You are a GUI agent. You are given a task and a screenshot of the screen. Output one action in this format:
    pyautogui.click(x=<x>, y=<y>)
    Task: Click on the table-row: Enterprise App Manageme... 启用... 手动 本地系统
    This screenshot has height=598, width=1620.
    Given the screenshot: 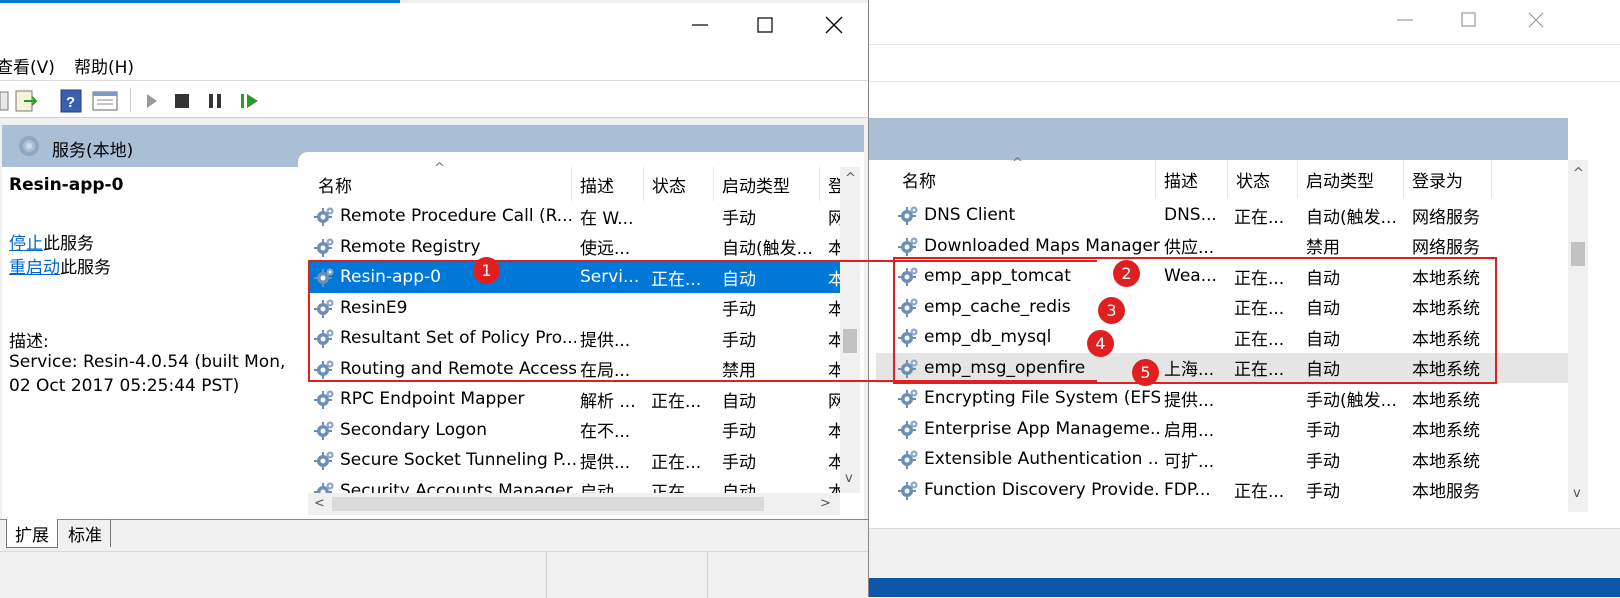 What is the action you would take?
    pyautogui.click(x=1222, y=429)
    